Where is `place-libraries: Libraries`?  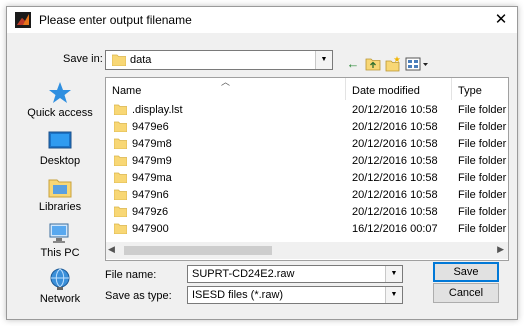 place-libraries: Libraries is located at coordinates (60, 193).